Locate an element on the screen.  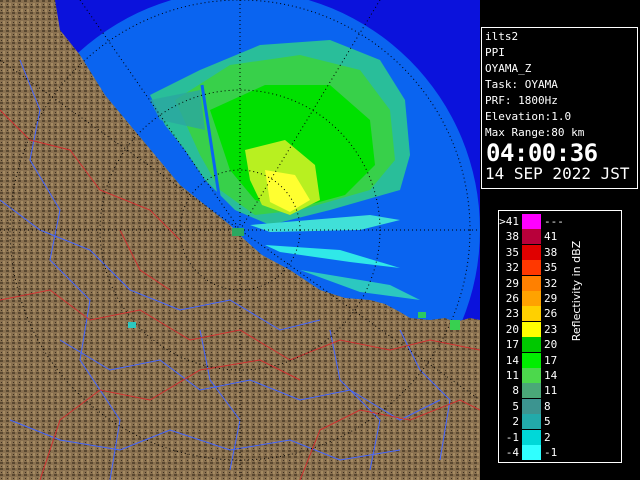
legend-upper-bound: 5 is located at coordinates (547, 422).